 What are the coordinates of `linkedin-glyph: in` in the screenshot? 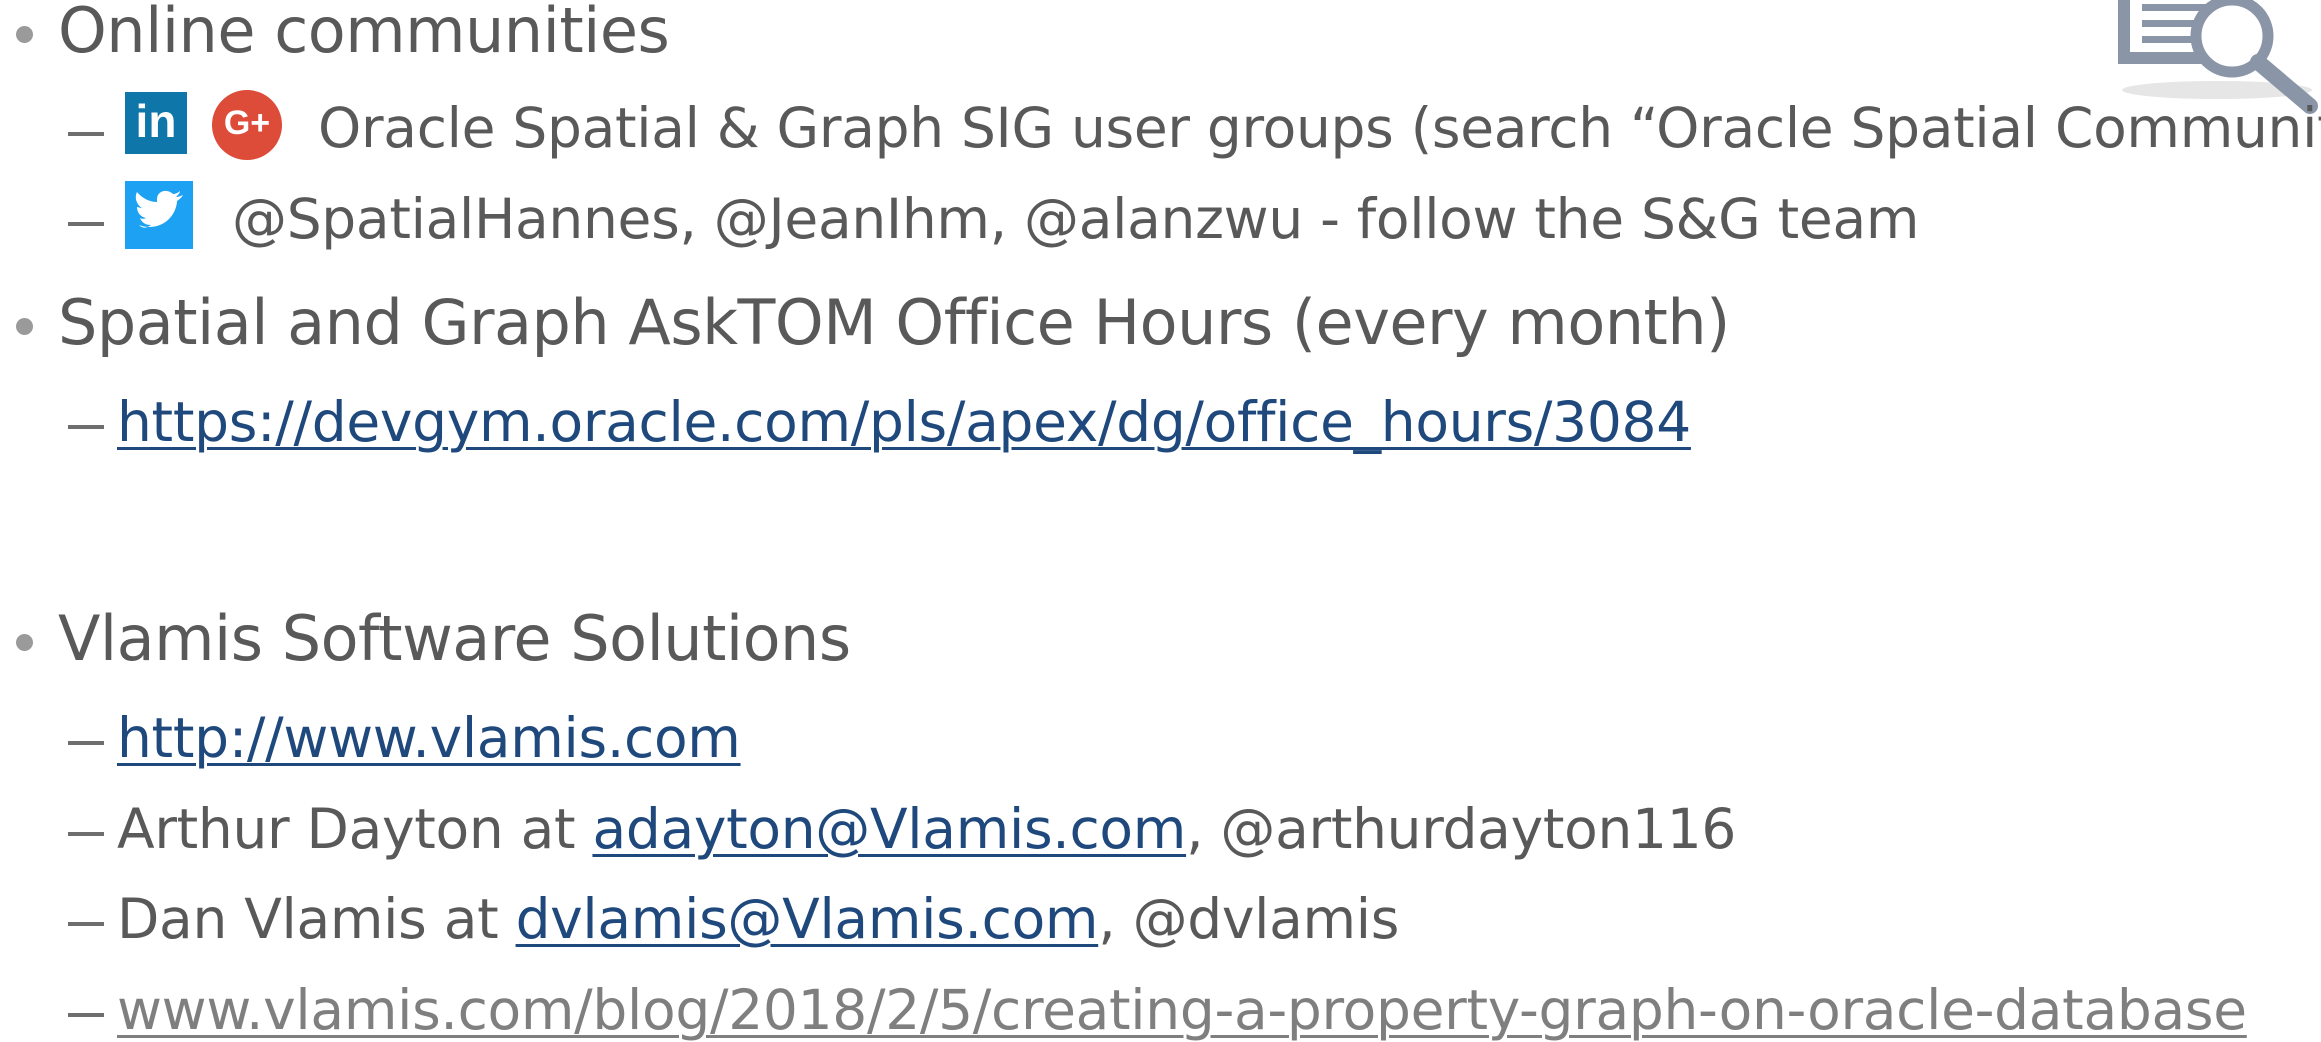 It's located at (156, 121).